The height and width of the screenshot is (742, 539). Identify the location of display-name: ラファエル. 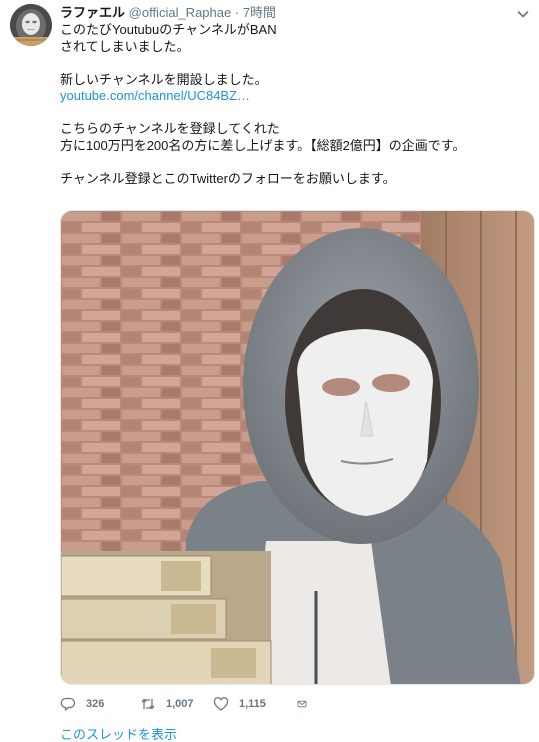
(92, 12).